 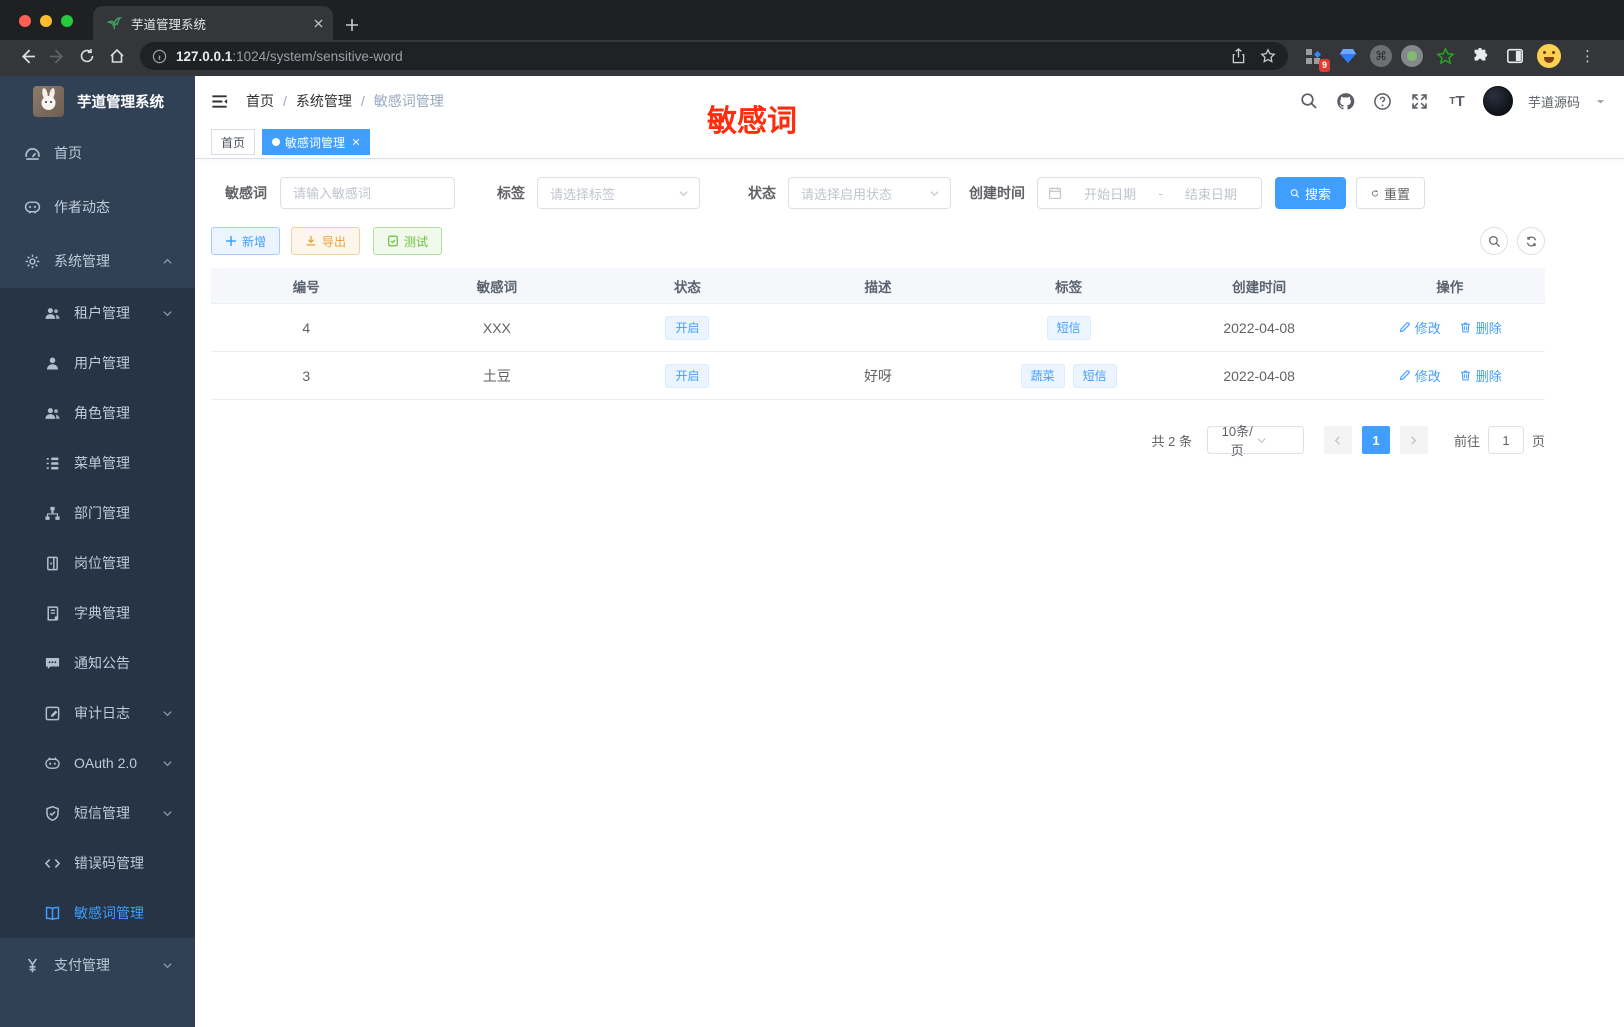 I want to click on close-window-button, so click(x=25, y=21).